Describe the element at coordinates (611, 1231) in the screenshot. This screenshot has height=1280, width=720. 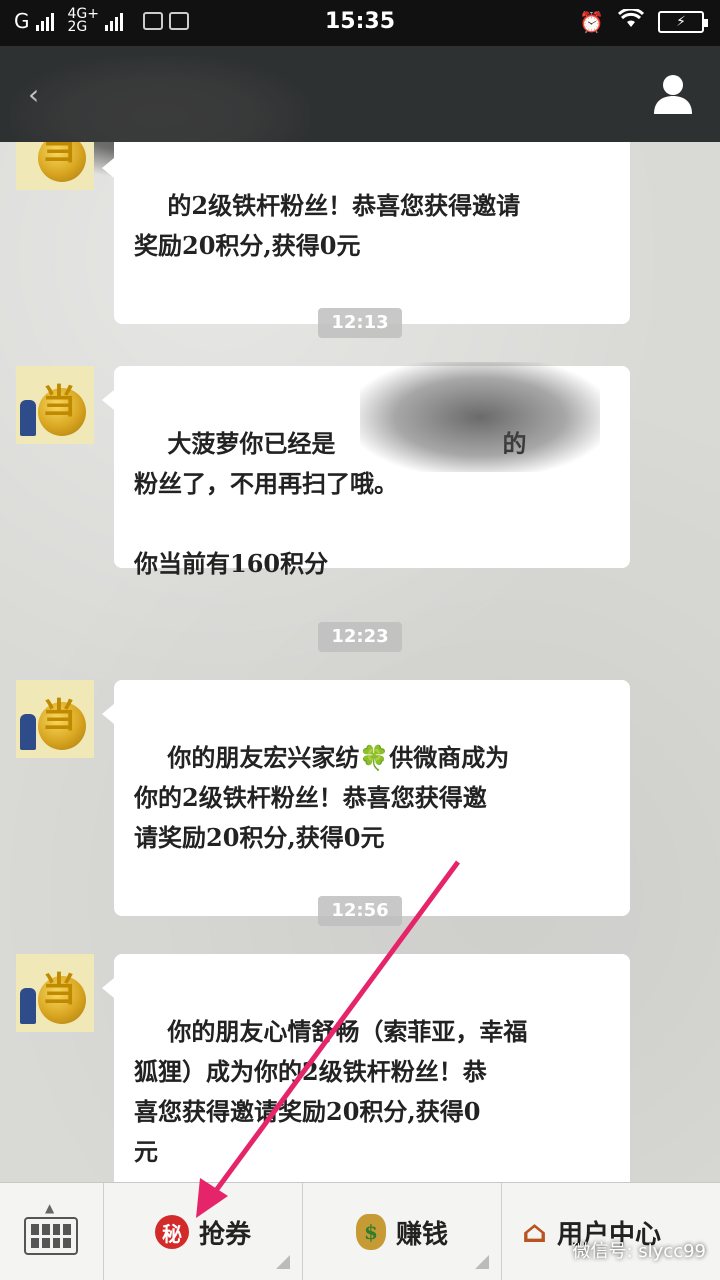
I see `menu-item-user-center: ⌂ 用户中心 微信号: slycc99` at that location.